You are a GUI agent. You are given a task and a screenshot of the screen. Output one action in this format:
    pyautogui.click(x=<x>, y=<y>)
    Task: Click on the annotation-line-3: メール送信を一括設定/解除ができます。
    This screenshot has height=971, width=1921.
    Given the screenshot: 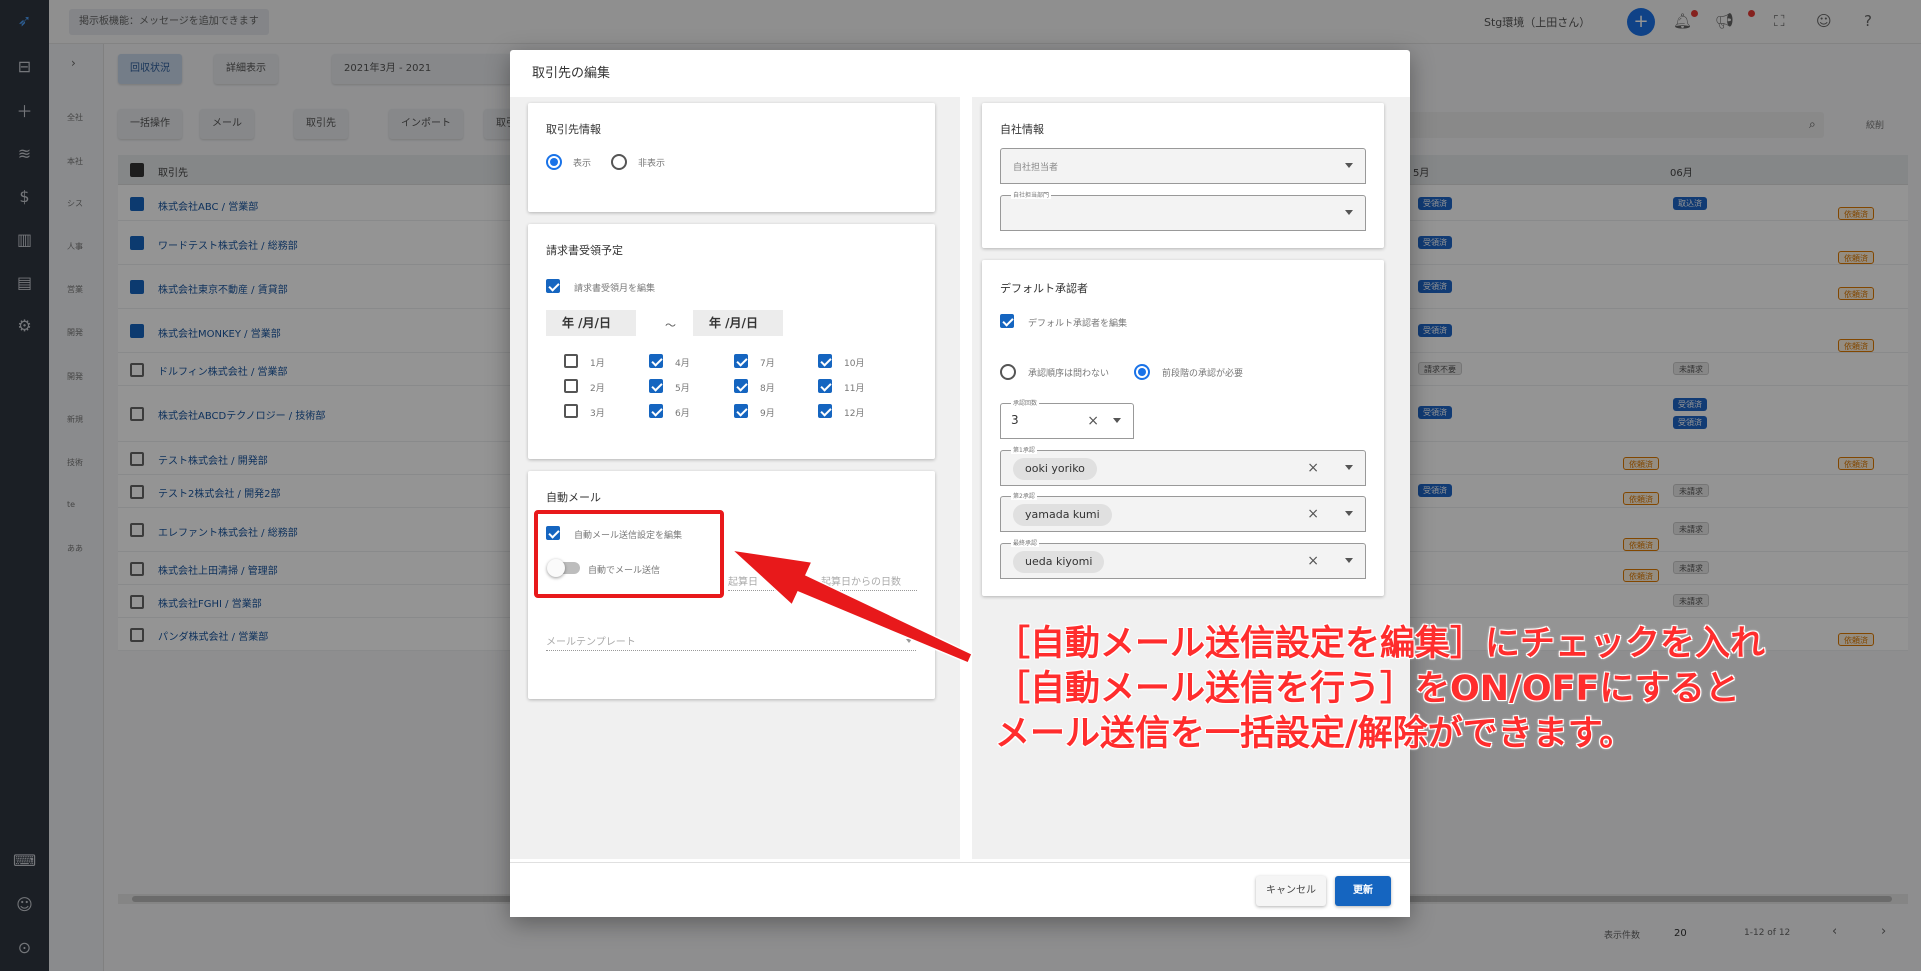 What is the action you would take?
    pyautogui.click(x=1315, y=734)
    